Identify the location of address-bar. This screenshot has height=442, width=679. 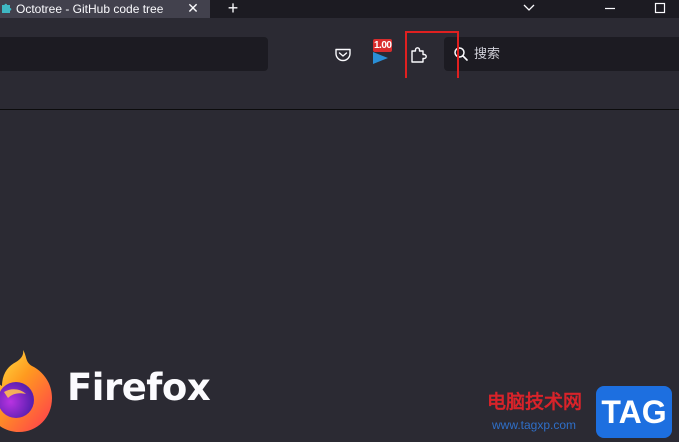
(134, 54).